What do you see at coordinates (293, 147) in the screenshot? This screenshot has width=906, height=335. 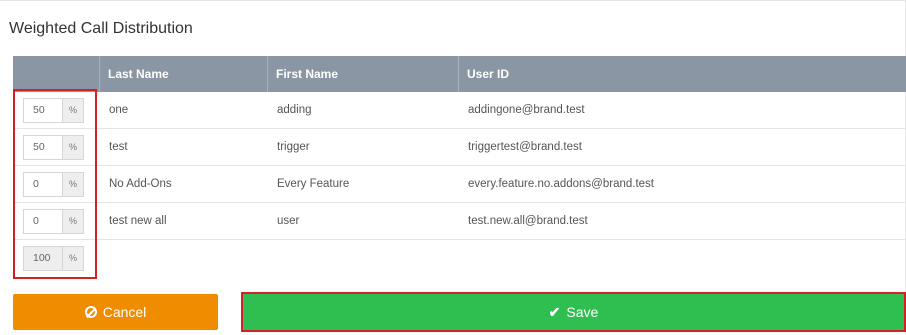 I see `first-name-cell: trigger` at bounding box center [293, 147].